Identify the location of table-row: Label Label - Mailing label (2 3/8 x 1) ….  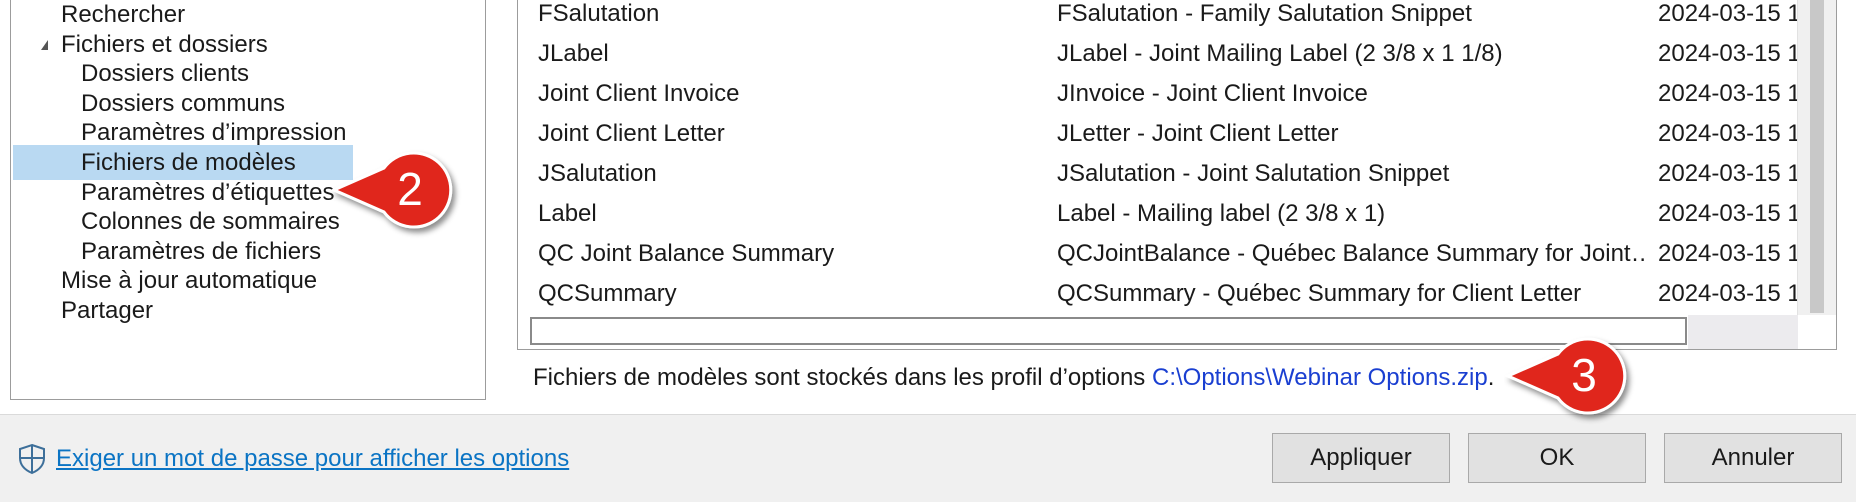
(1158, 214).